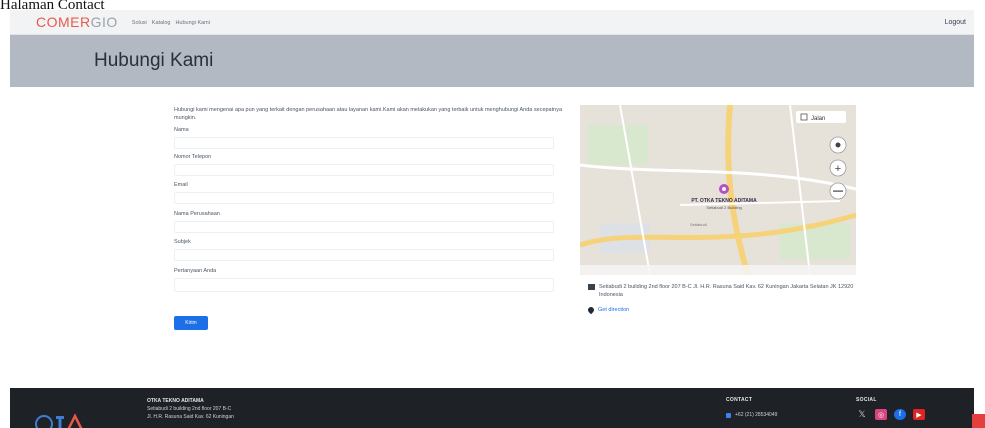 The width and height of the screenshot is (985, 428). I want to click on email-input, so click(364, 198).